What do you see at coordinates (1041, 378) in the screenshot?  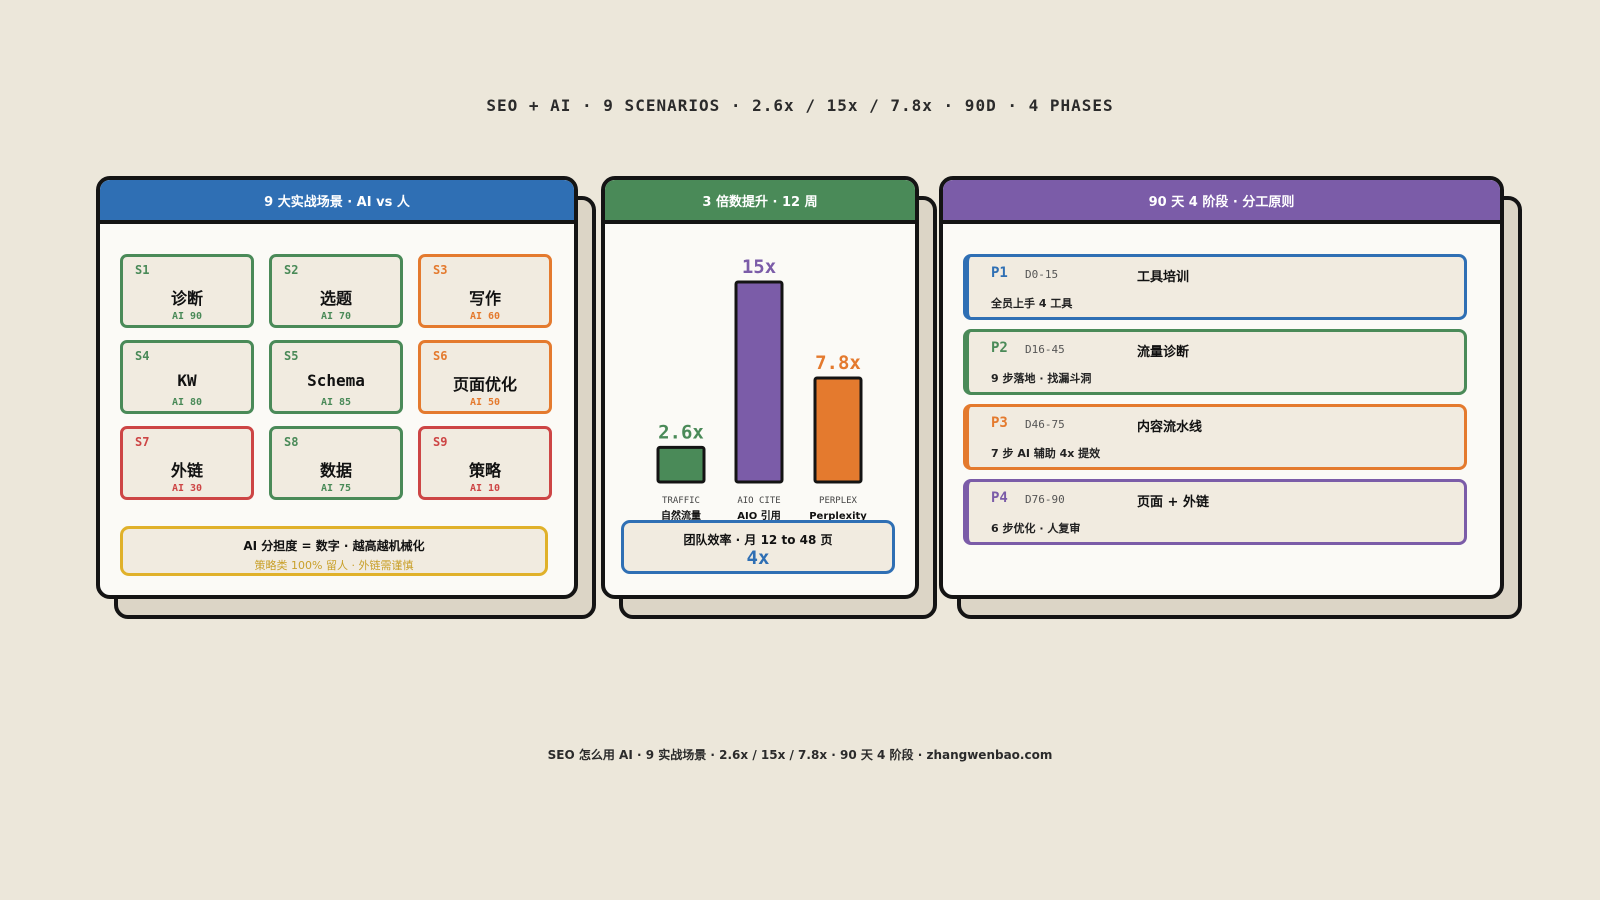 I see `phase-desc: 9 步落地 · 找漏斗洞` at bounding box center [1041, 378].